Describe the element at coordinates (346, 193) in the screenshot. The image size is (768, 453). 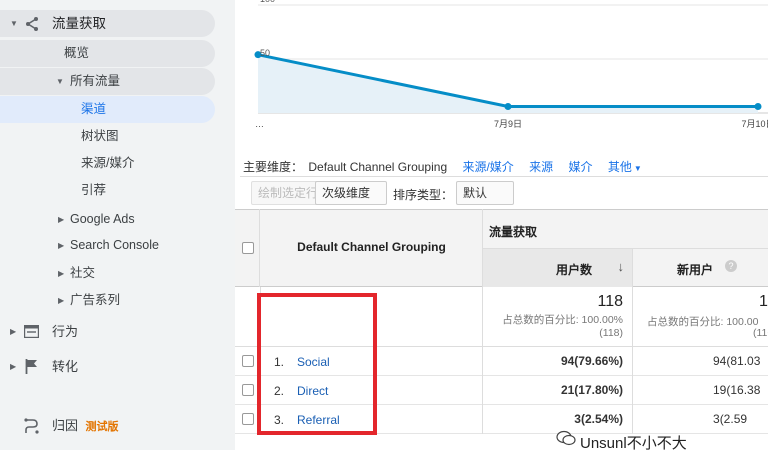
I see `secondary-dimension-label: 次级维度` at that location.